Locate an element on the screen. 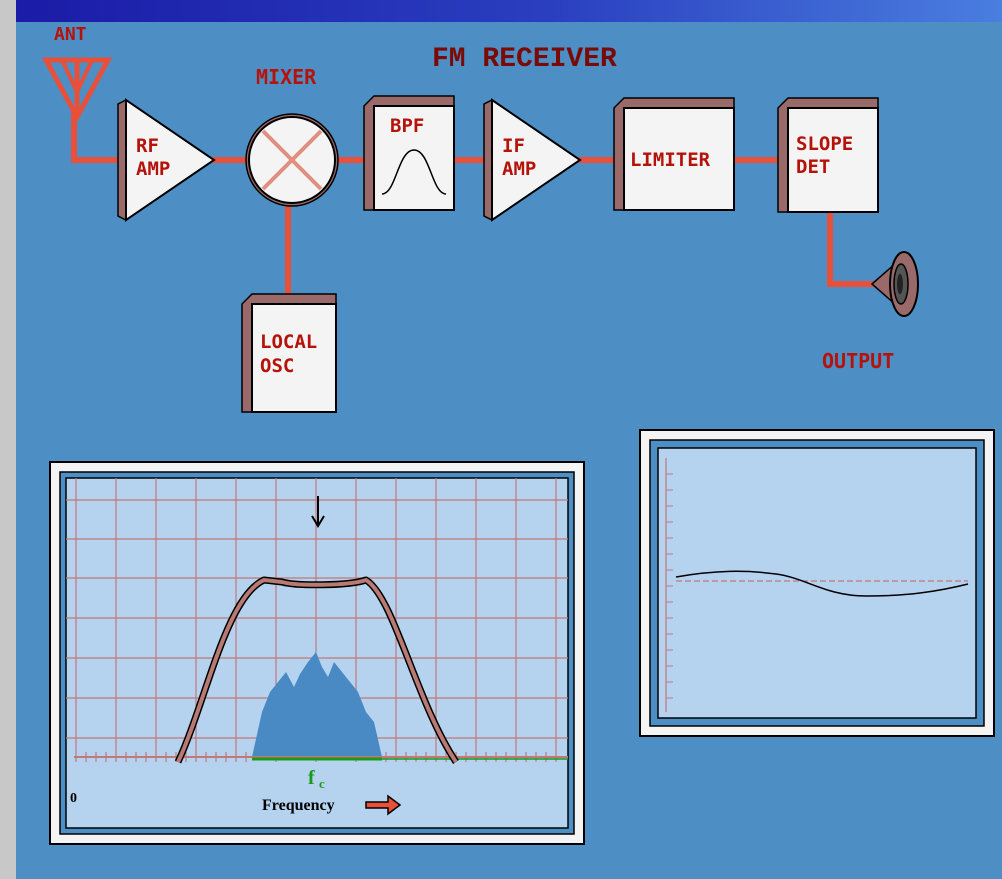 Image resolution: width=1002 pixels, height=879 pixels. fc-subscript: c is located at coordinates (322, 783).